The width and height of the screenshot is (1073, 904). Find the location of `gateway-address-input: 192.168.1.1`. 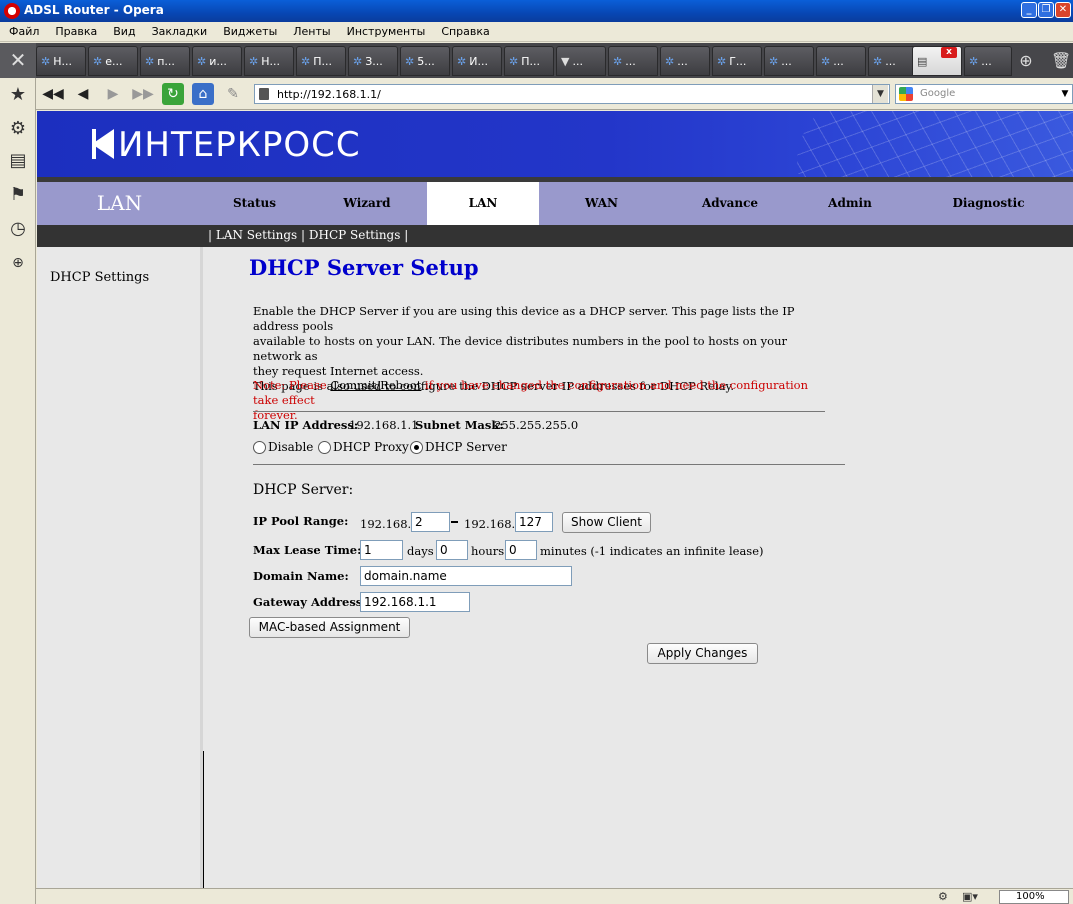

gateway-address-input: 192.168.1.1 is located at coordinates (415, 602).